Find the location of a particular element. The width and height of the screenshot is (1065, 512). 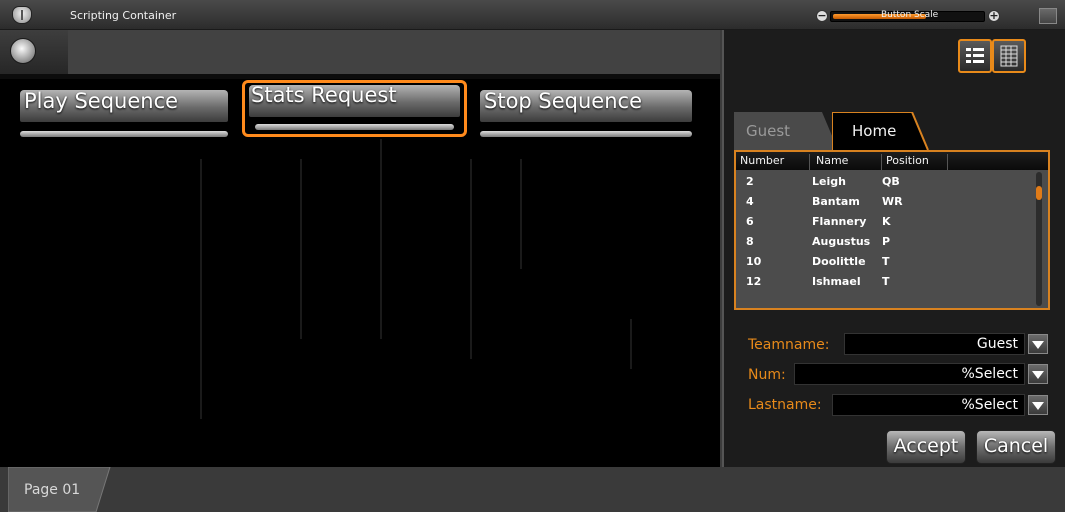

grid-view-icon is located at coordinates (1009, 56).